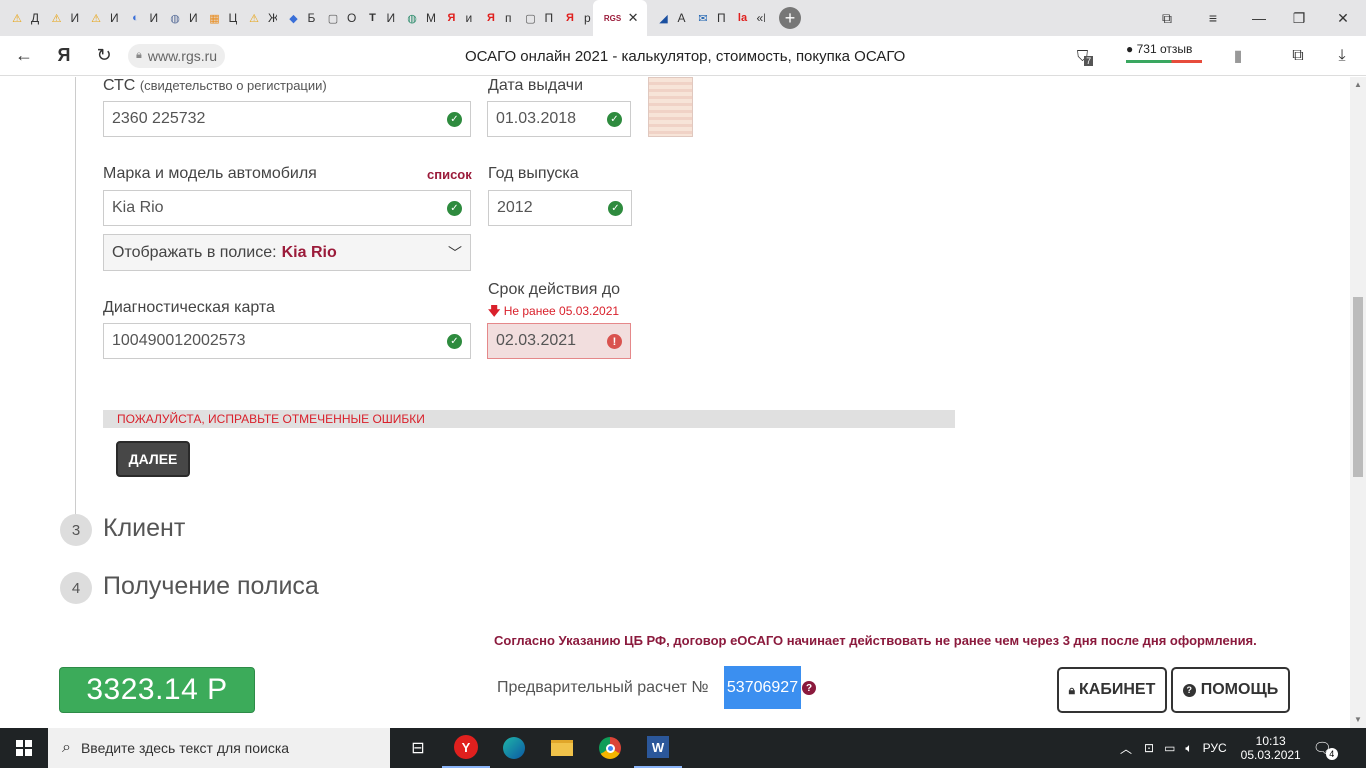 This screenshot has width=1366, height=768. Describe the element at coordinates (1215, 748) in the screenshot. I see `language-indicator: РУС` at that location.